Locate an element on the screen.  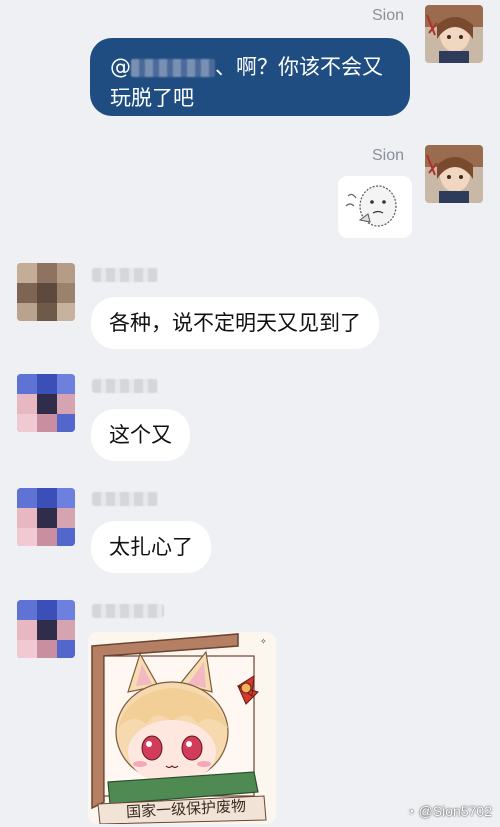
sticker-image is located at coordinates (375, 207).